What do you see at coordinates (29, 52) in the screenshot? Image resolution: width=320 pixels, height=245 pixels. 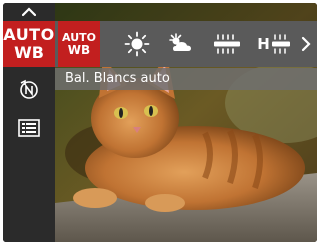 I see `rail-awb-line2: WB` at bounding box center [29, 52].